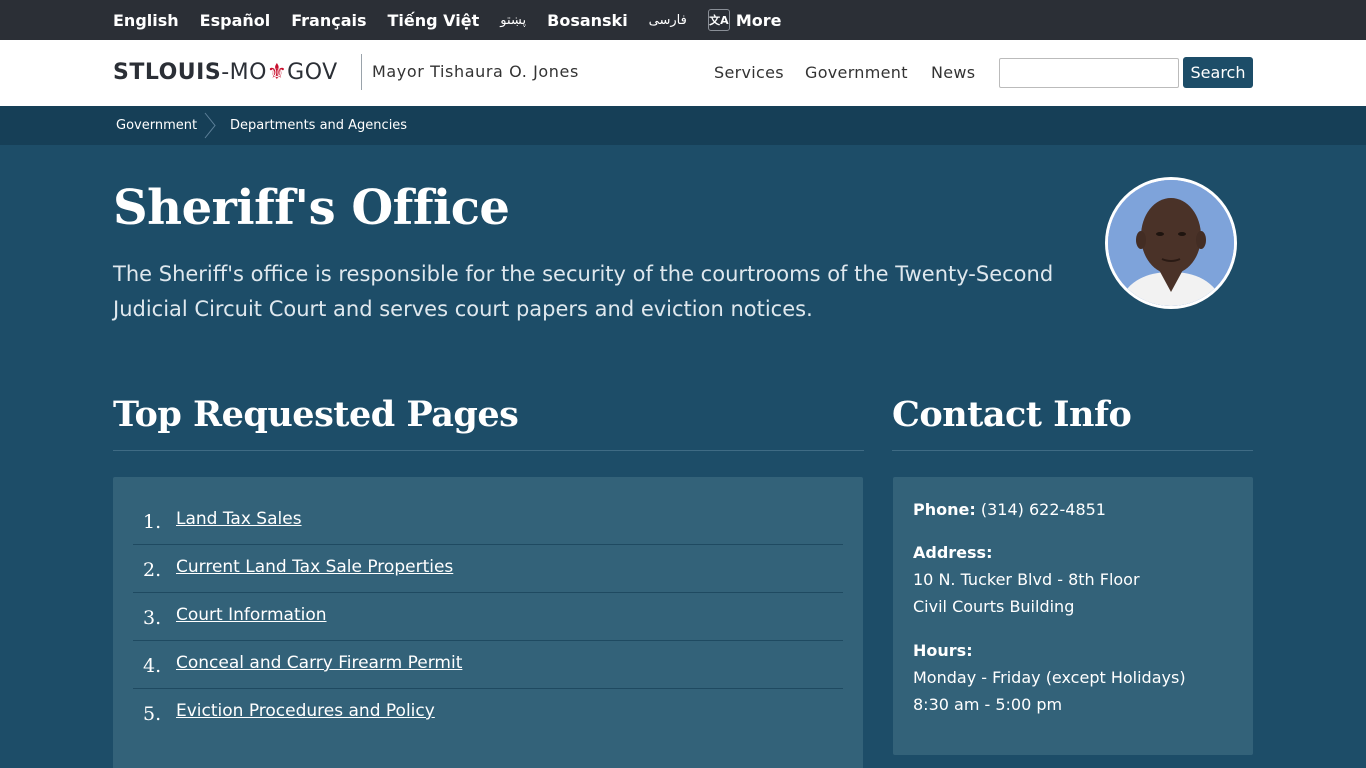 Image resolution: width=1366 pixels, height=768 pixels. I want to click on lang-french: Français, so click(328, 20).